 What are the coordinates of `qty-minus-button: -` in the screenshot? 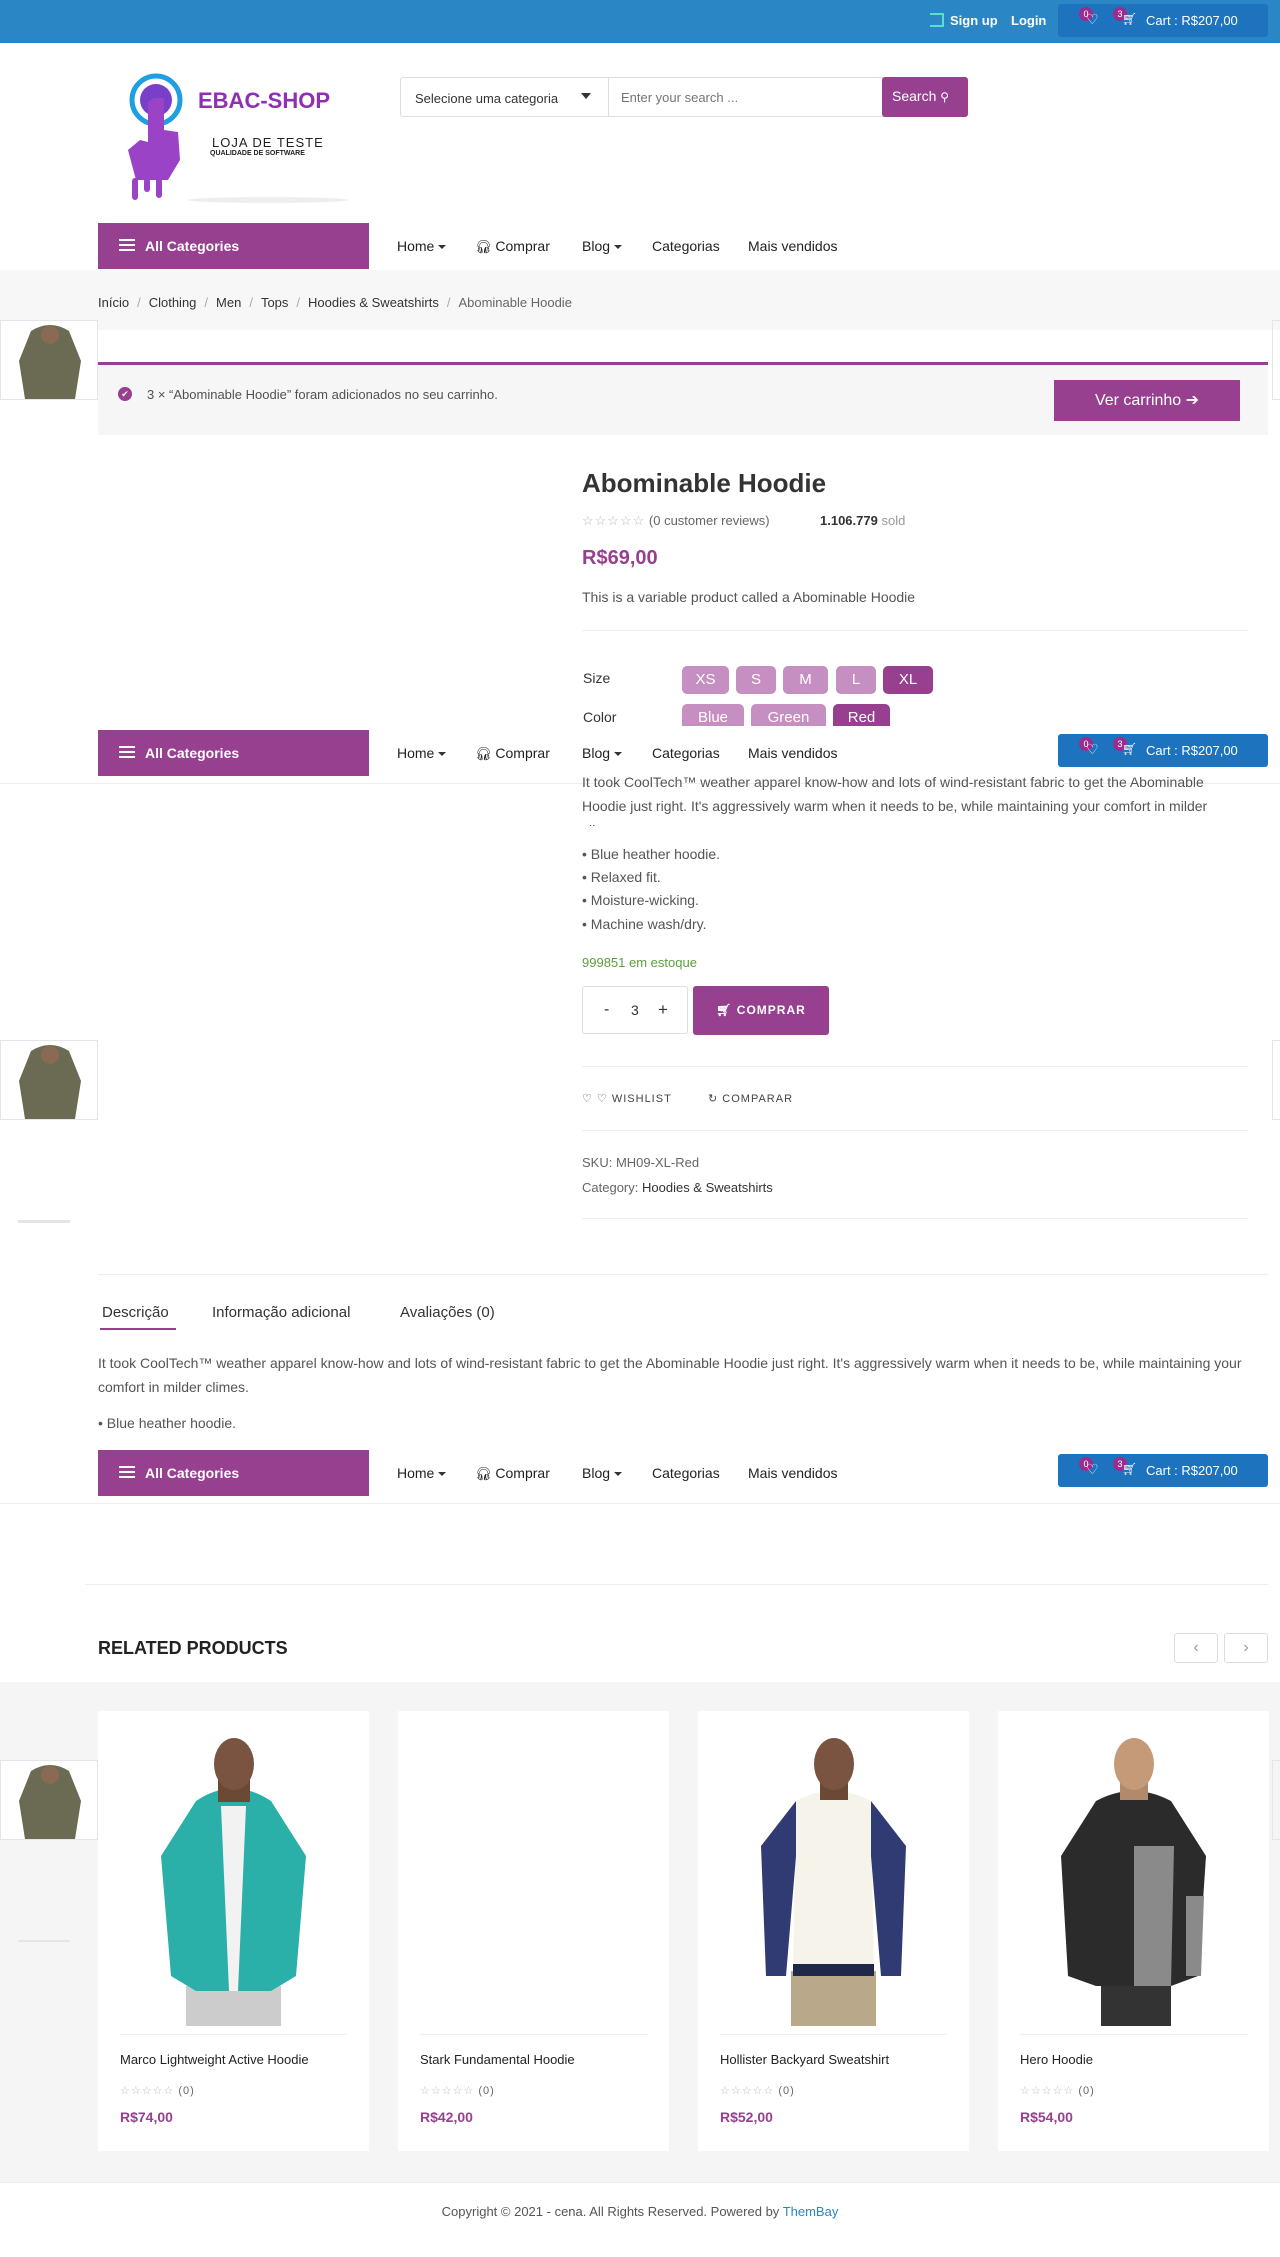 It's located at (606, 1010).